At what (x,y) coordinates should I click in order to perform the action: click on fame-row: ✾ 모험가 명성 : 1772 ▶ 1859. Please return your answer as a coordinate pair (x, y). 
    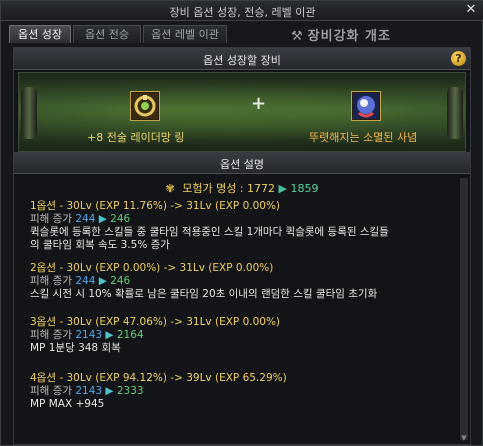
    Looking at the image, I should click on (242, 188).